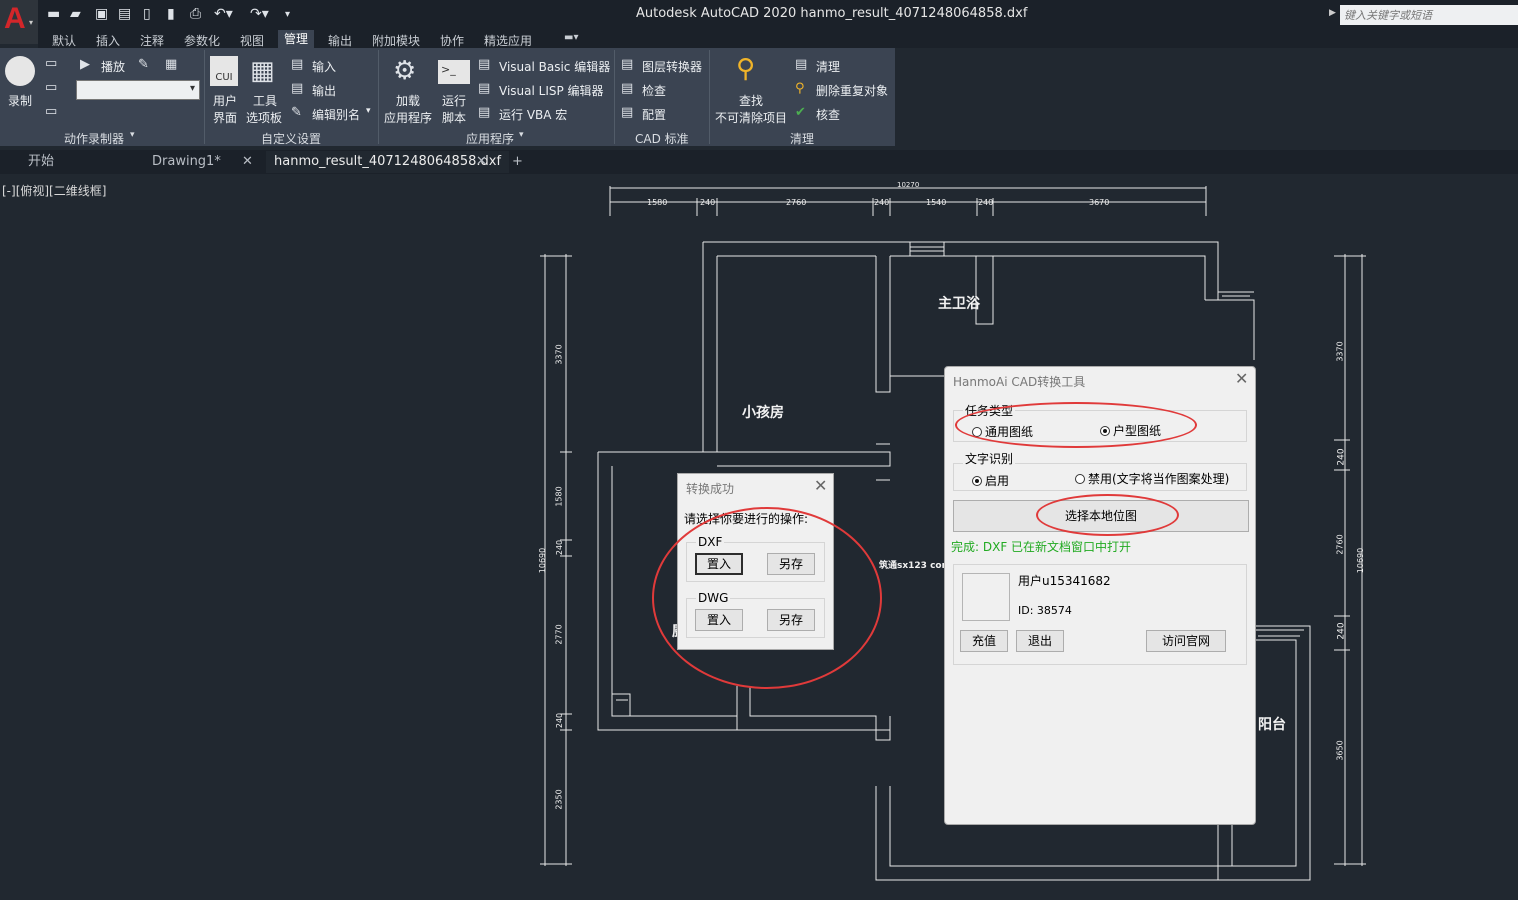 The height and width of the screenshot is (900, 1518). I want to click on tab-drawing1: Drawing1*, so click(186, 162).